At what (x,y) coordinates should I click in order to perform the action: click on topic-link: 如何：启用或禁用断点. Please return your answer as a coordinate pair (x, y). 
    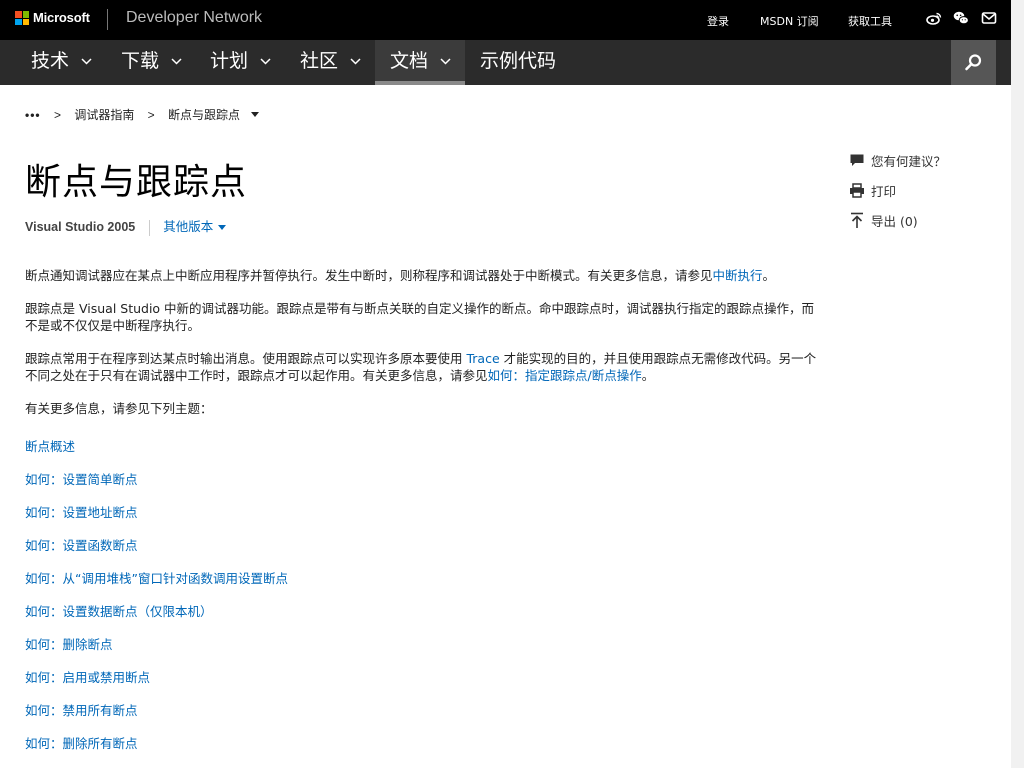
    Looking at the image, I should click on (87, 676).